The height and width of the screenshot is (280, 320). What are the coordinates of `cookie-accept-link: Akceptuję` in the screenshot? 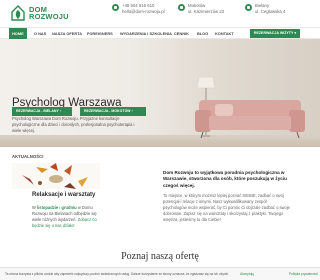 It's located at (247, 274).